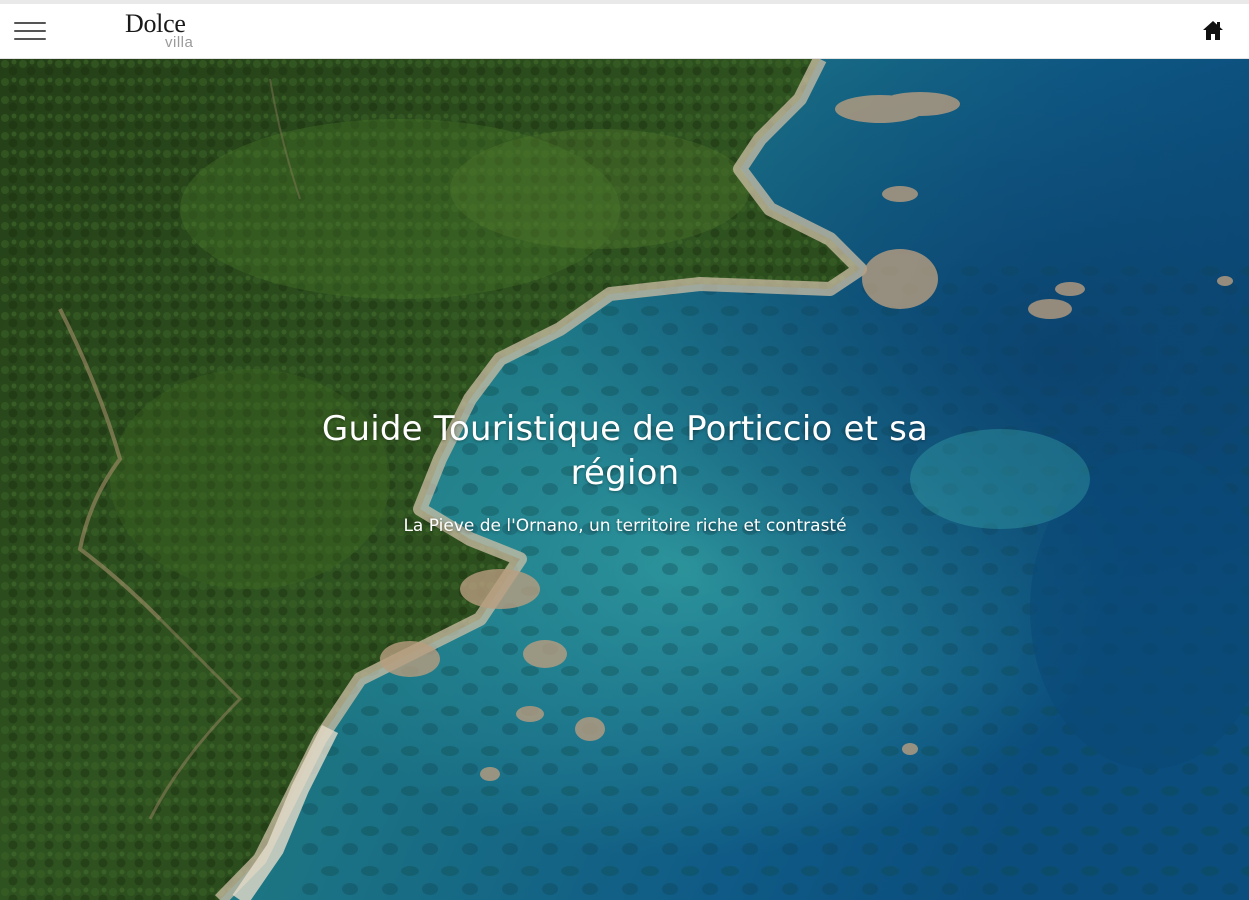 This screenshot has height=900, width=1249. Describe the element at coordinates (1213, 31) in the screenshot. I see `home-icon` at that location.